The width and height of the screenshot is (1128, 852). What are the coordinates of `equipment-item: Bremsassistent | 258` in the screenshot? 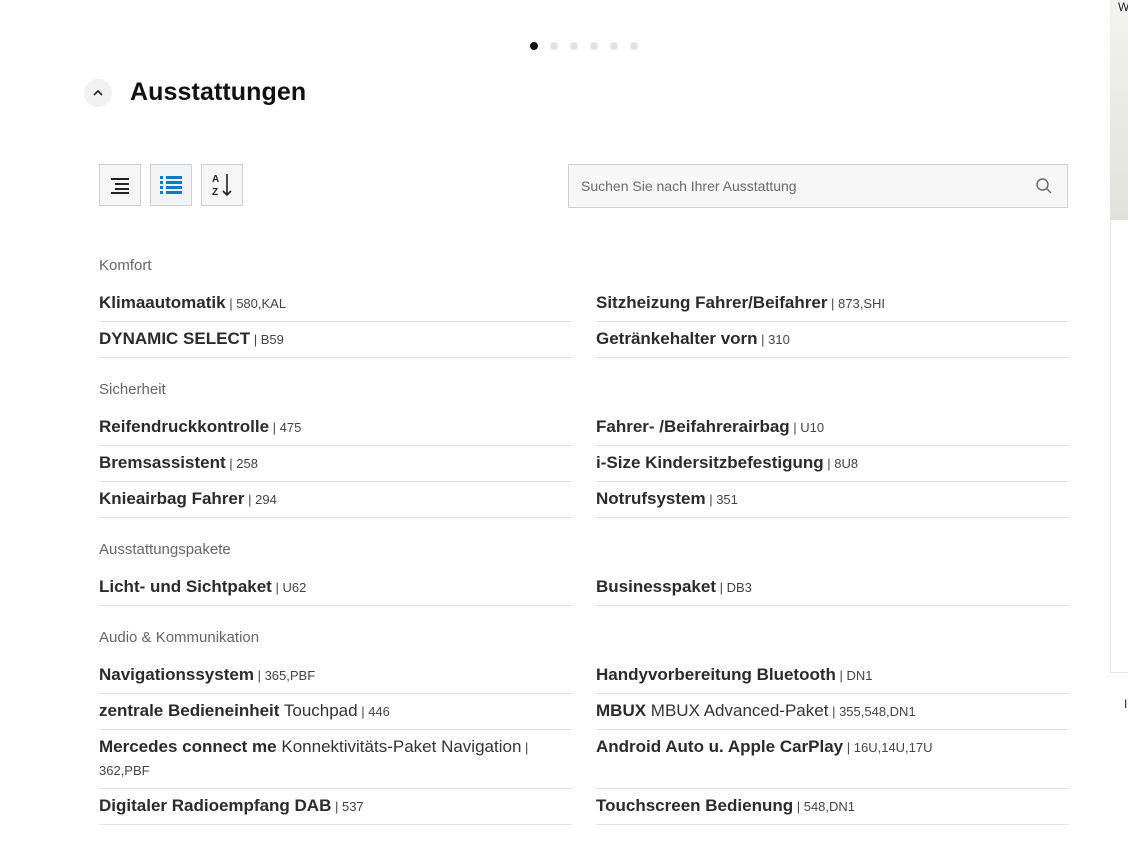 It's located at (335, 464).